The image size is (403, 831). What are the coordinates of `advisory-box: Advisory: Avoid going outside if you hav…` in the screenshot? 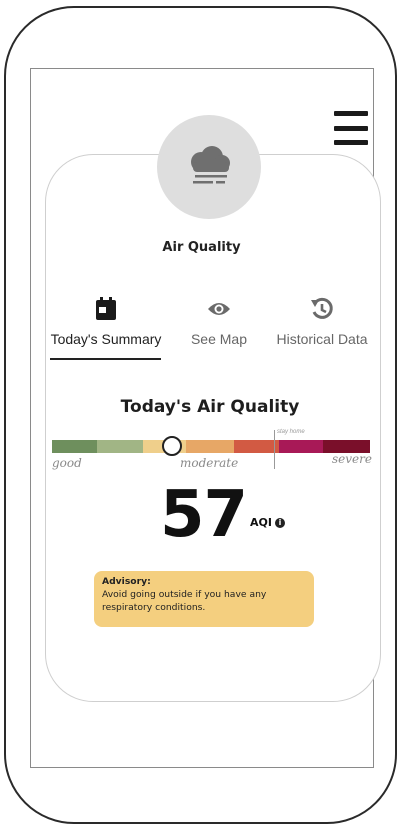 It's located at (204, 599).